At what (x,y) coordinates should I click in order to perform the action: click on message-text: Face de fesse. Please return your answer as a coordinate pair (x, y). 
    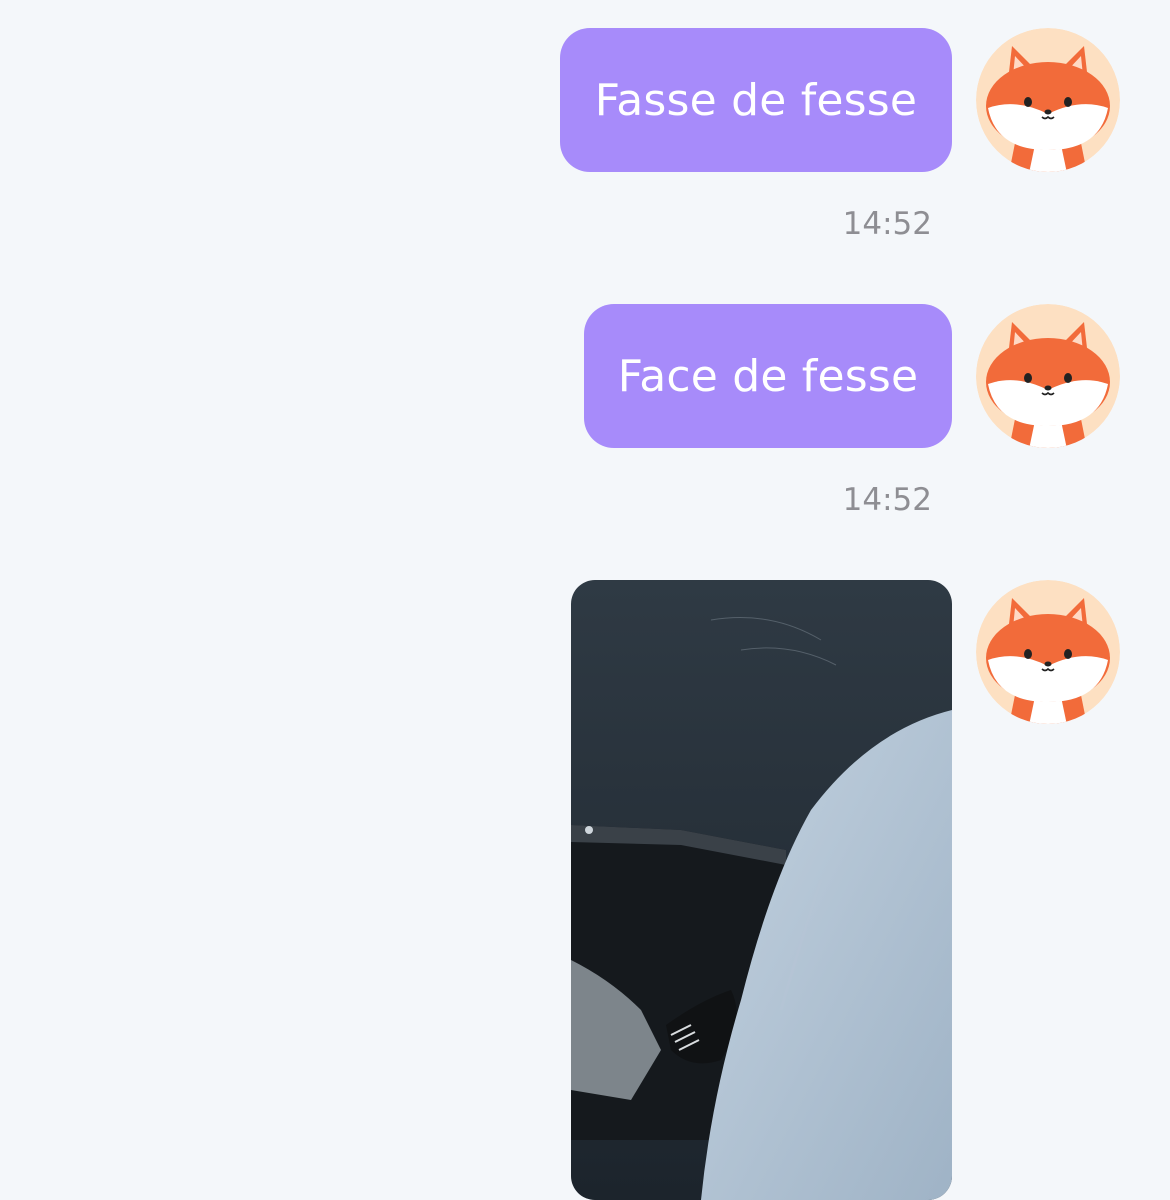
    Looking at the image, I should click on (768, 376).